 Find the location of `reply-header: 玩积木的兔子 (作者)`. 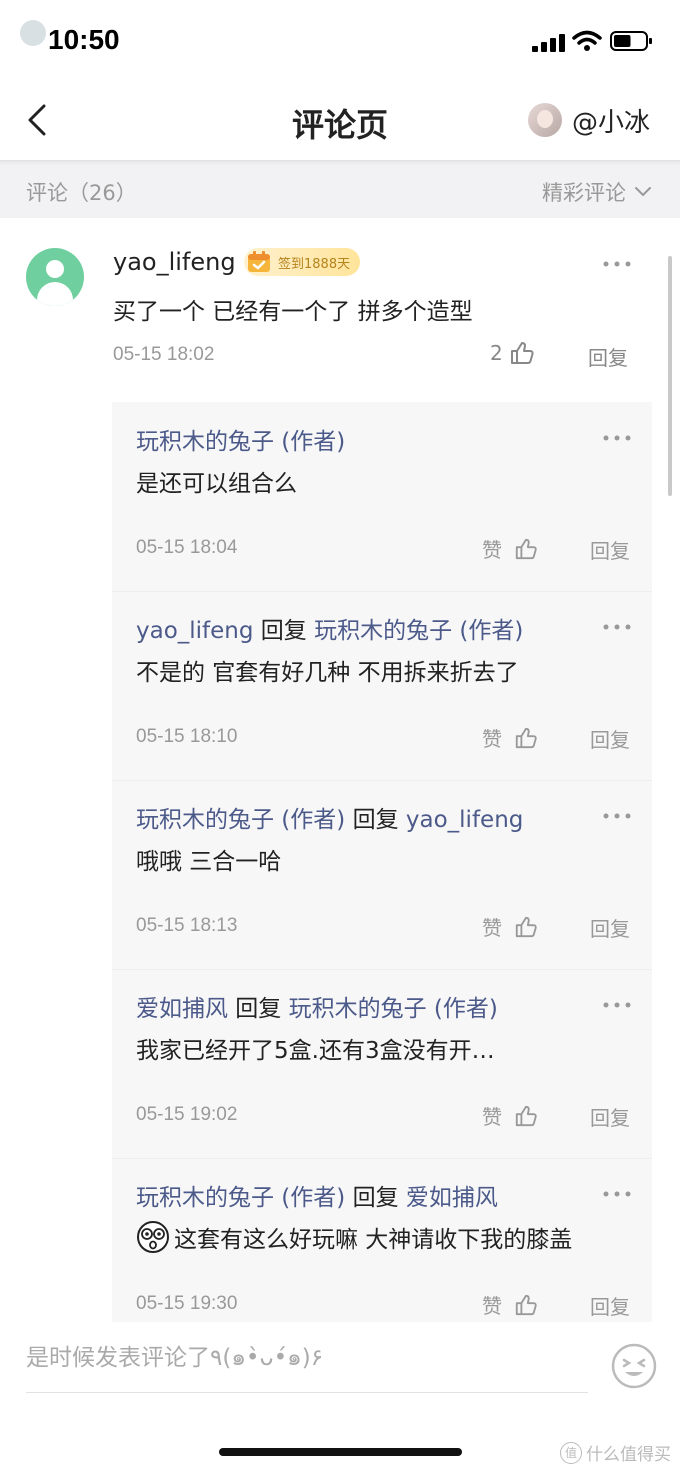

reply-header: 玩积木的兔子 (作者) is located at coordinates (240, 439).